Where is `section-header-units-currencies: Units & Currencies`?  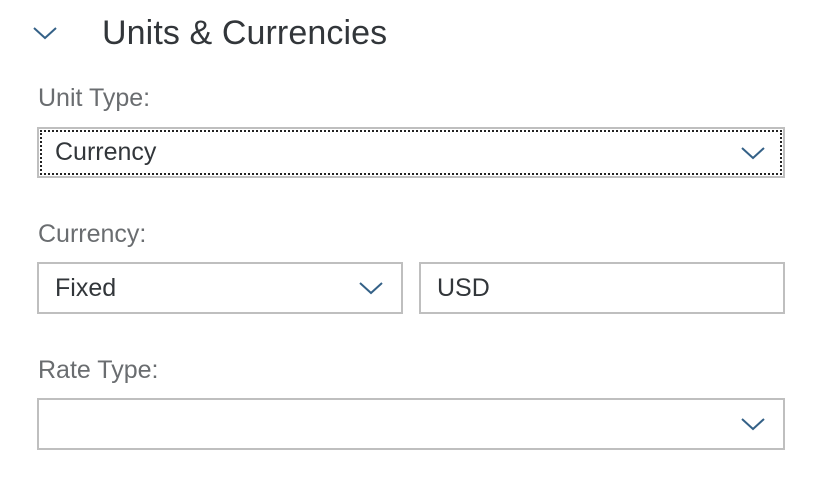 section-header-units-currencies: Units & Currencies is located at coordinates (207, 33).